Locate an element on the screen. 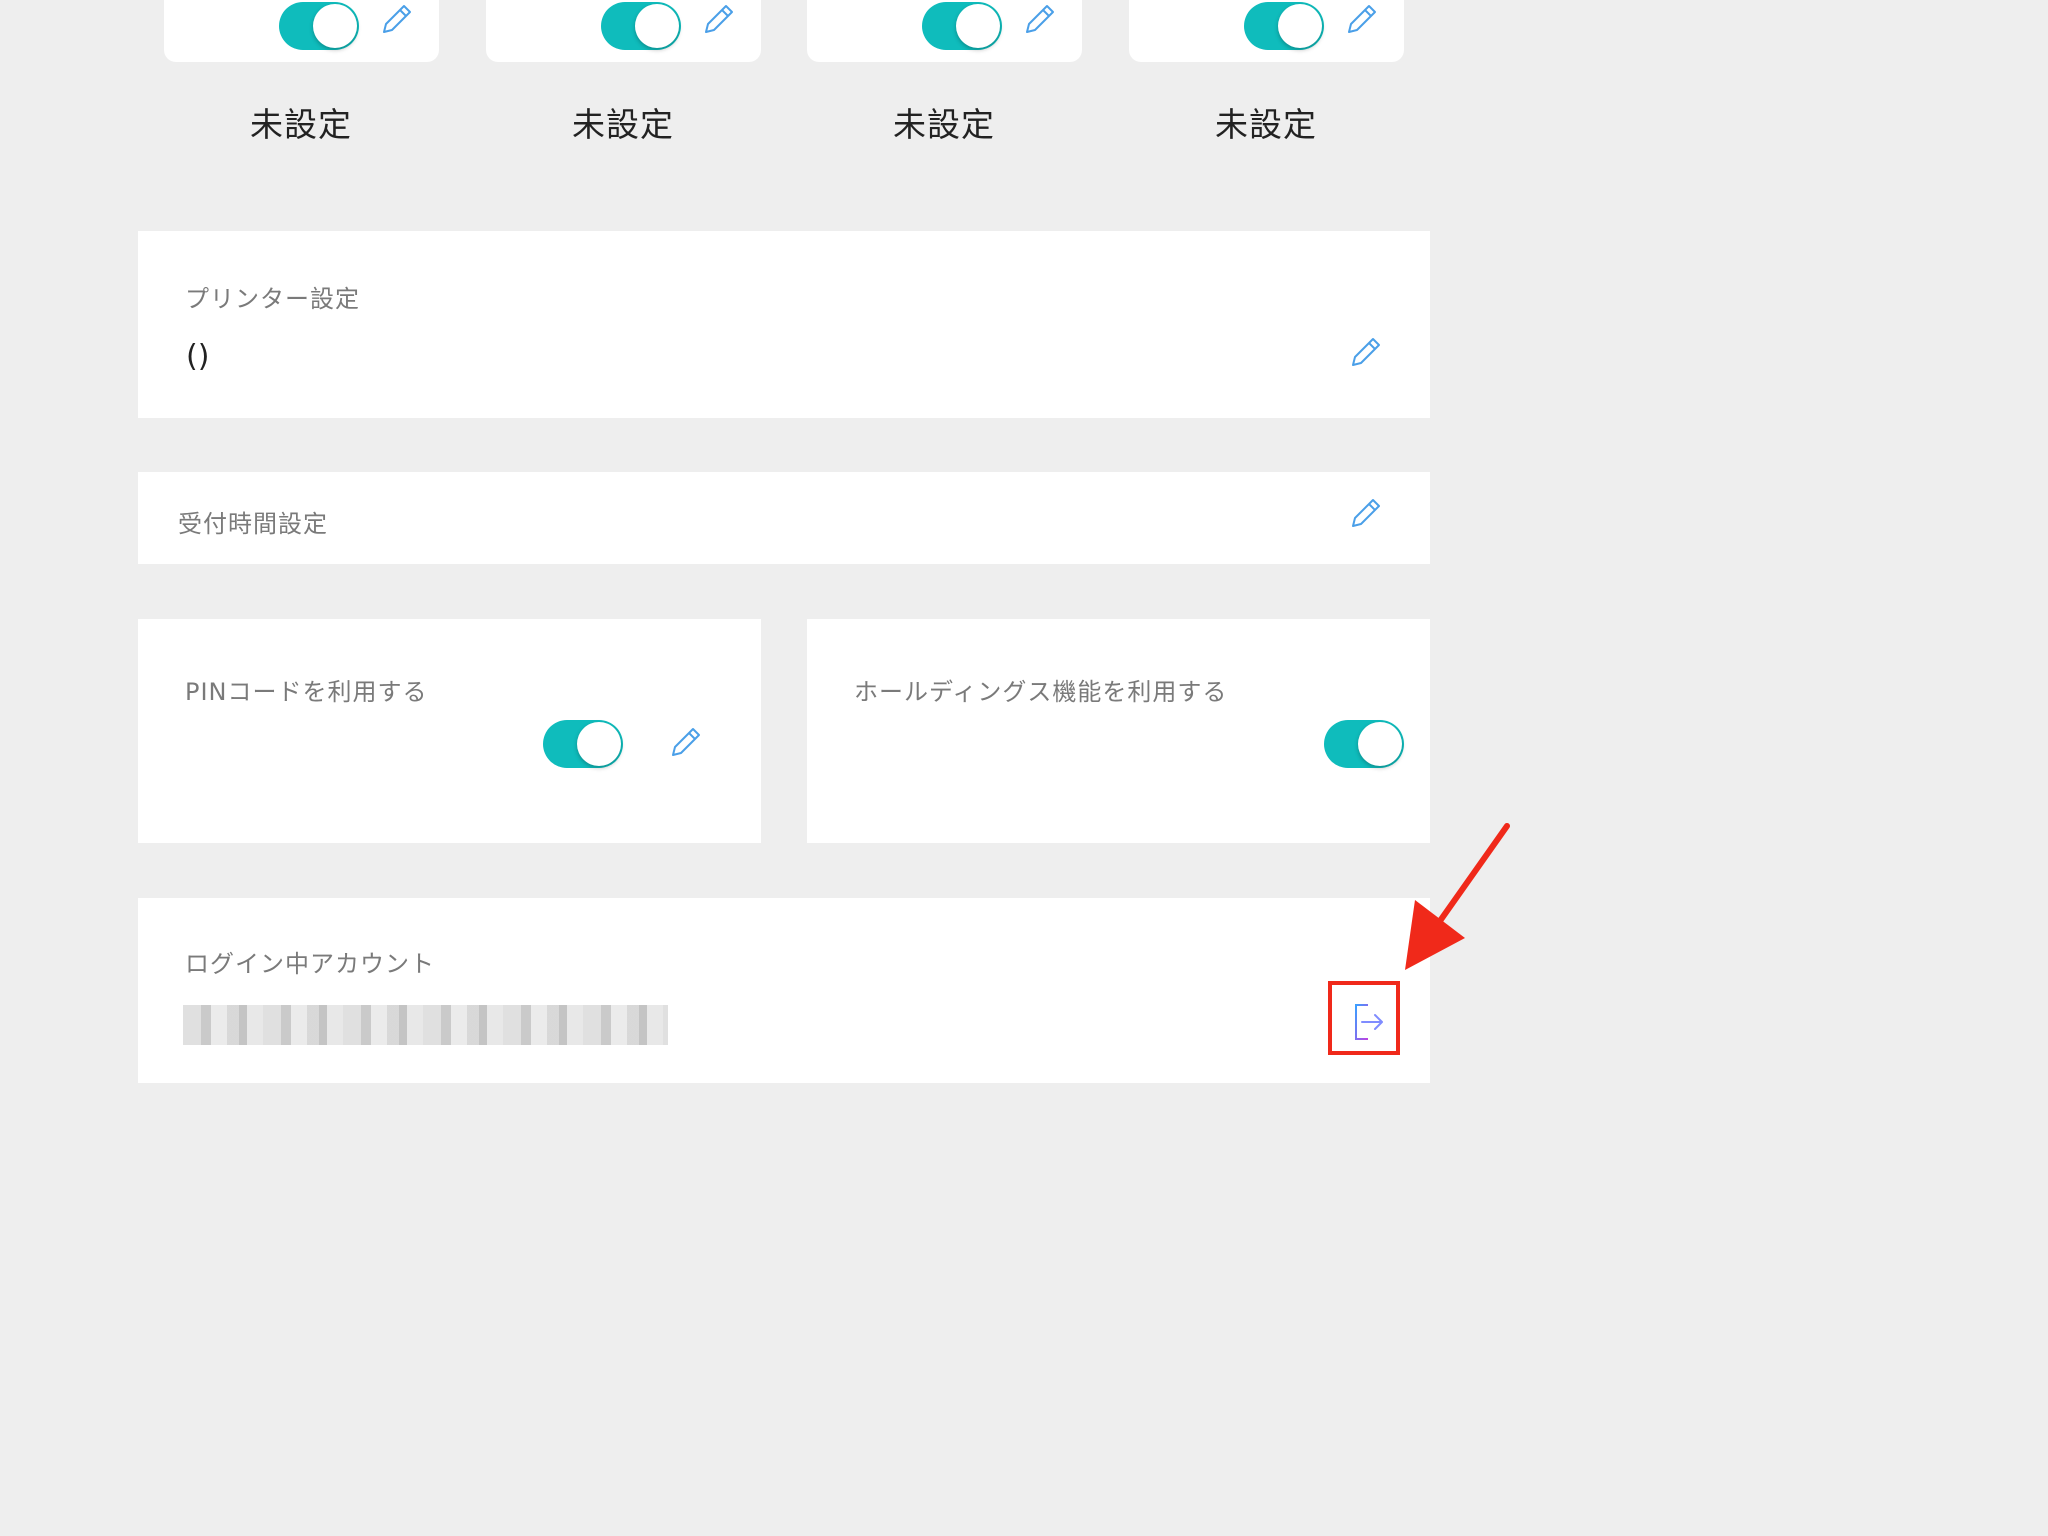 This screenshot has height=1536, width=2048. printer-settings-card: プリンター設定 () is located at coordinates (784, 324).